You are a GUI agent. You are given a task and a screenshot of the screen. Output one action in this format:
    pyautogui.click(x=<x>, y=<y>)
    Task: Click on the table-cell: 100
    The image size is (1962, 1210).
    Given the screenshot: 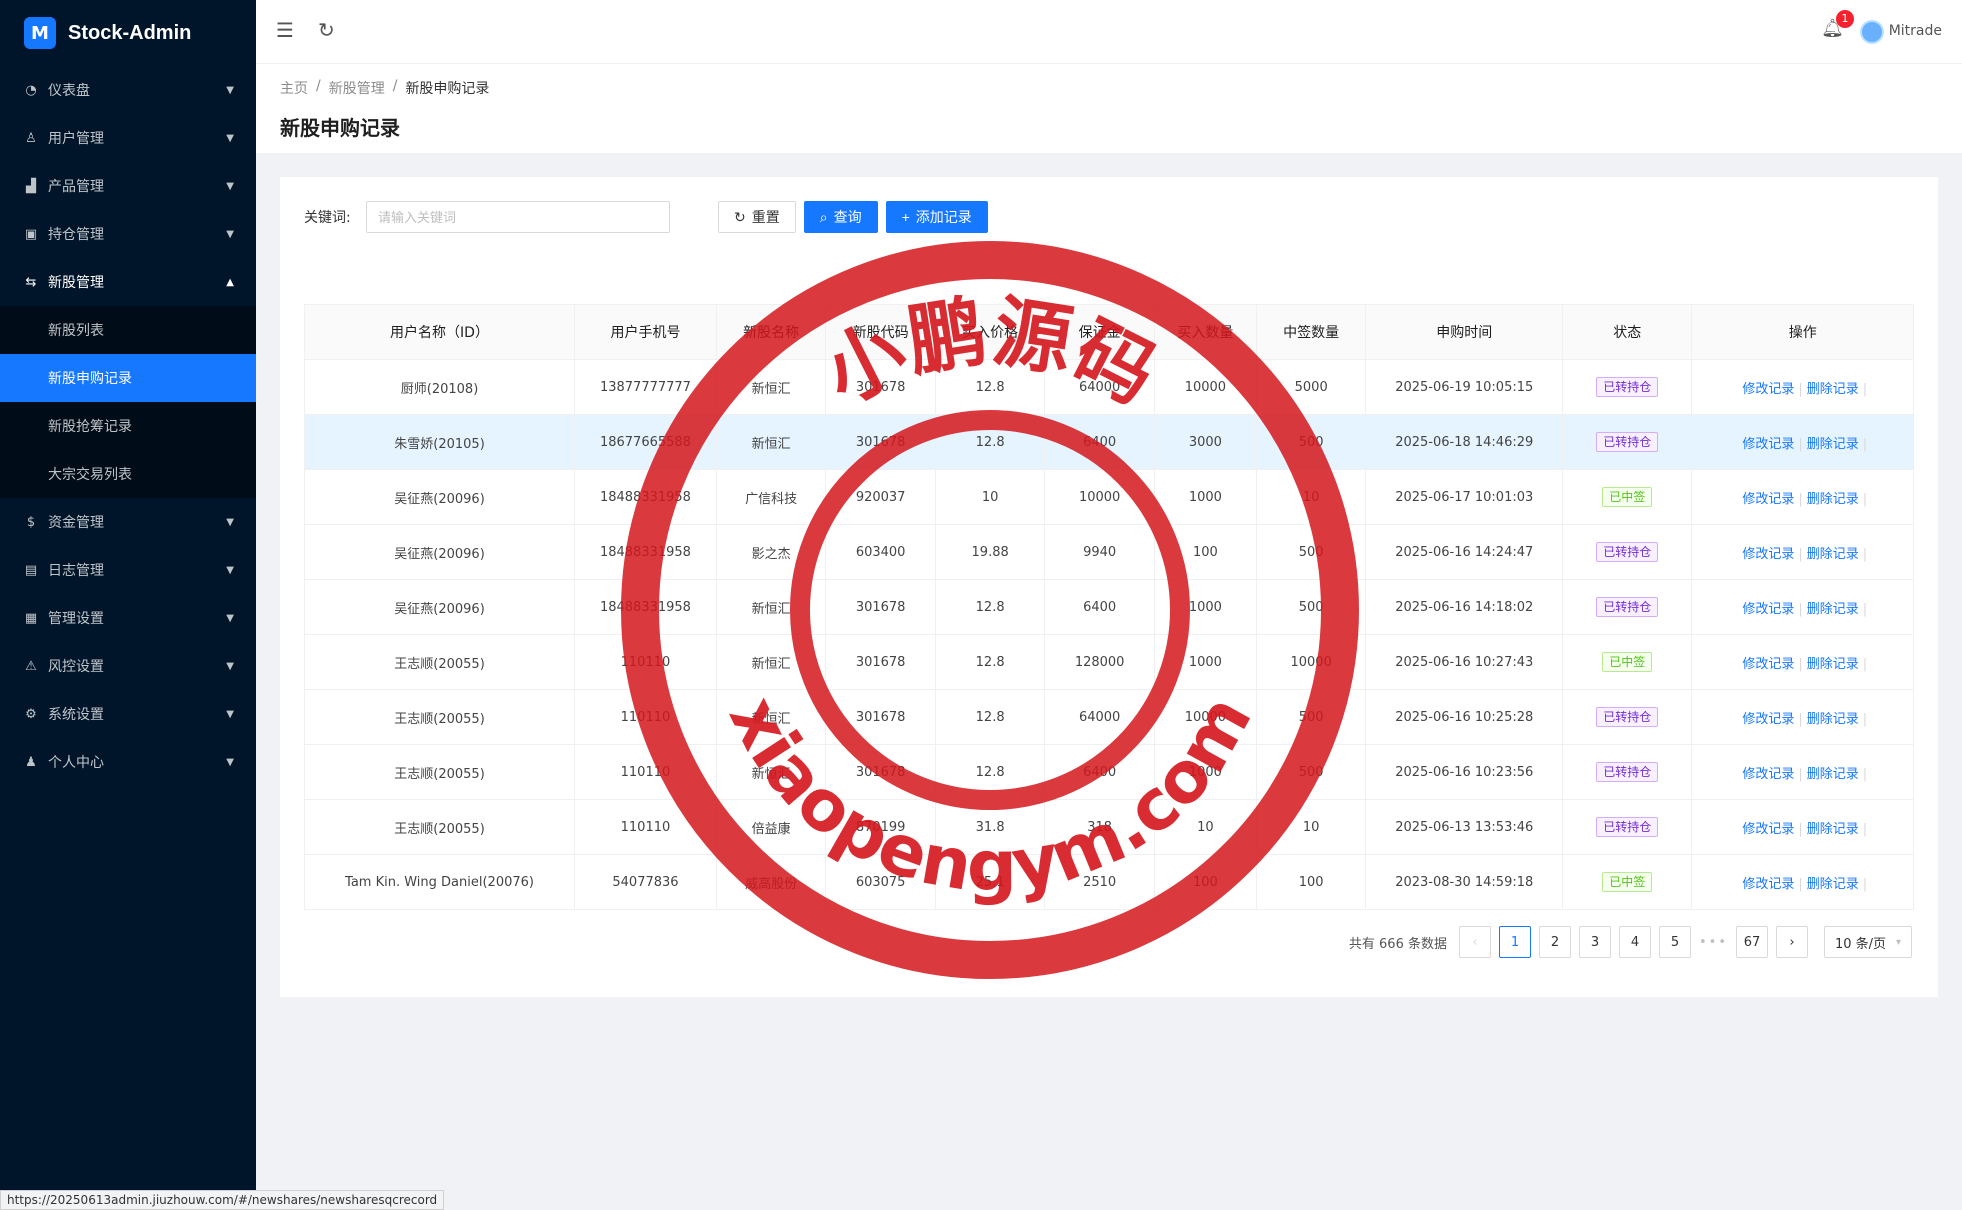 What is the action you would take?
    pyautogui.click(x=1205, y=552)
    